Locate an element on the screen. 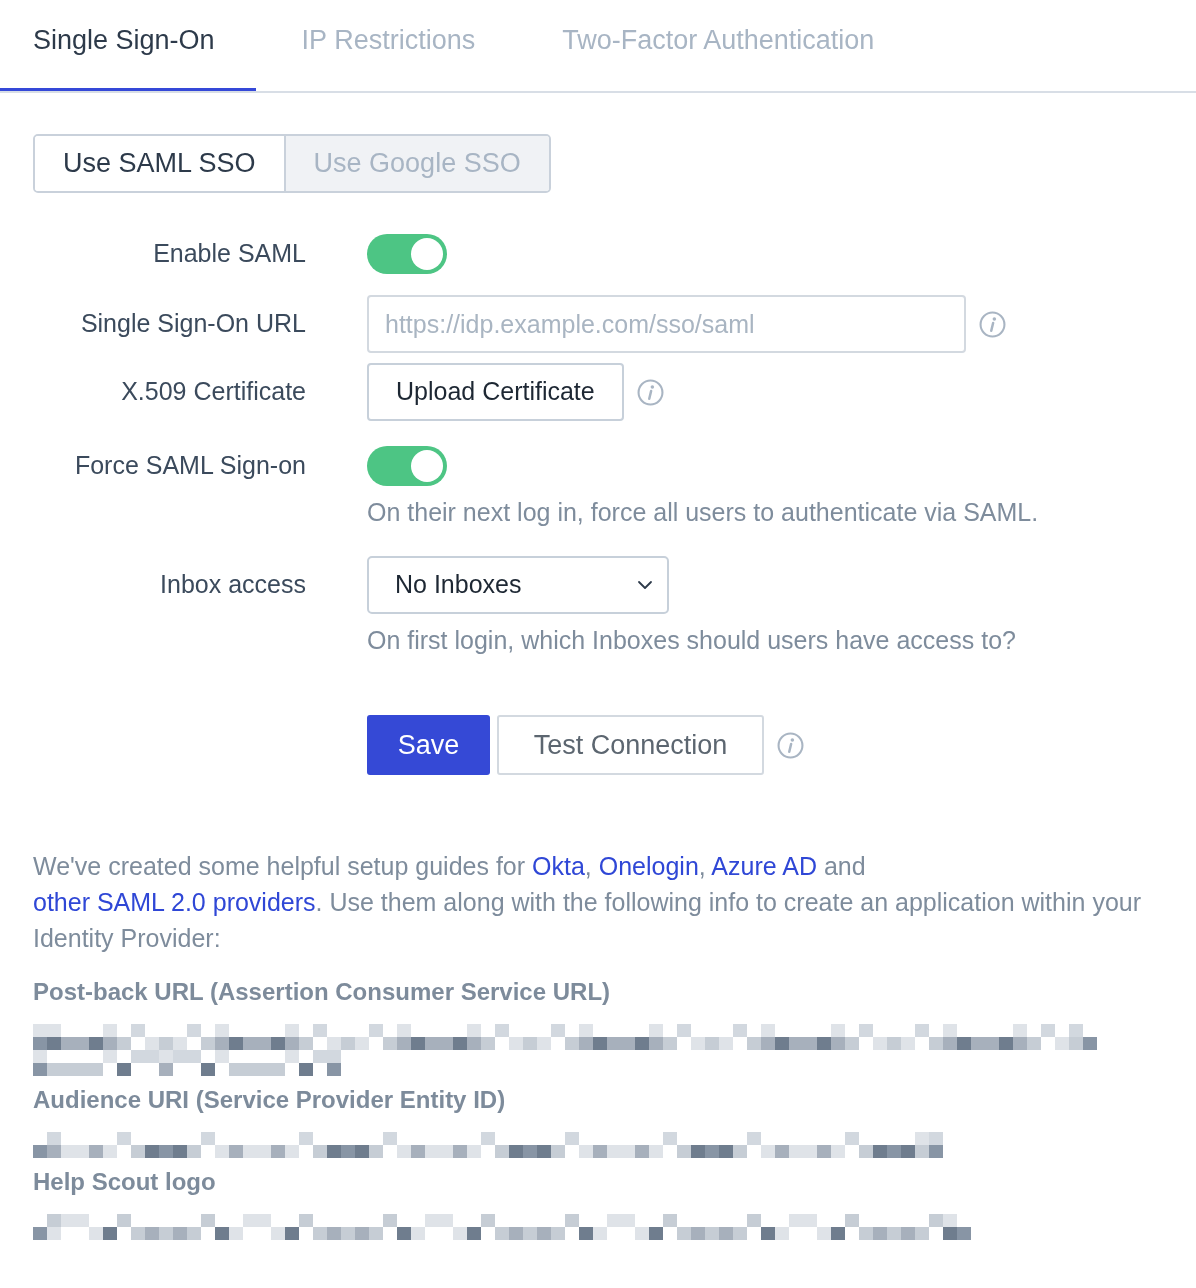 The width and height of the screenshot is (1196, 1288). guide-link: other SAML 2.0 providers is located at coordinates (174, 902).